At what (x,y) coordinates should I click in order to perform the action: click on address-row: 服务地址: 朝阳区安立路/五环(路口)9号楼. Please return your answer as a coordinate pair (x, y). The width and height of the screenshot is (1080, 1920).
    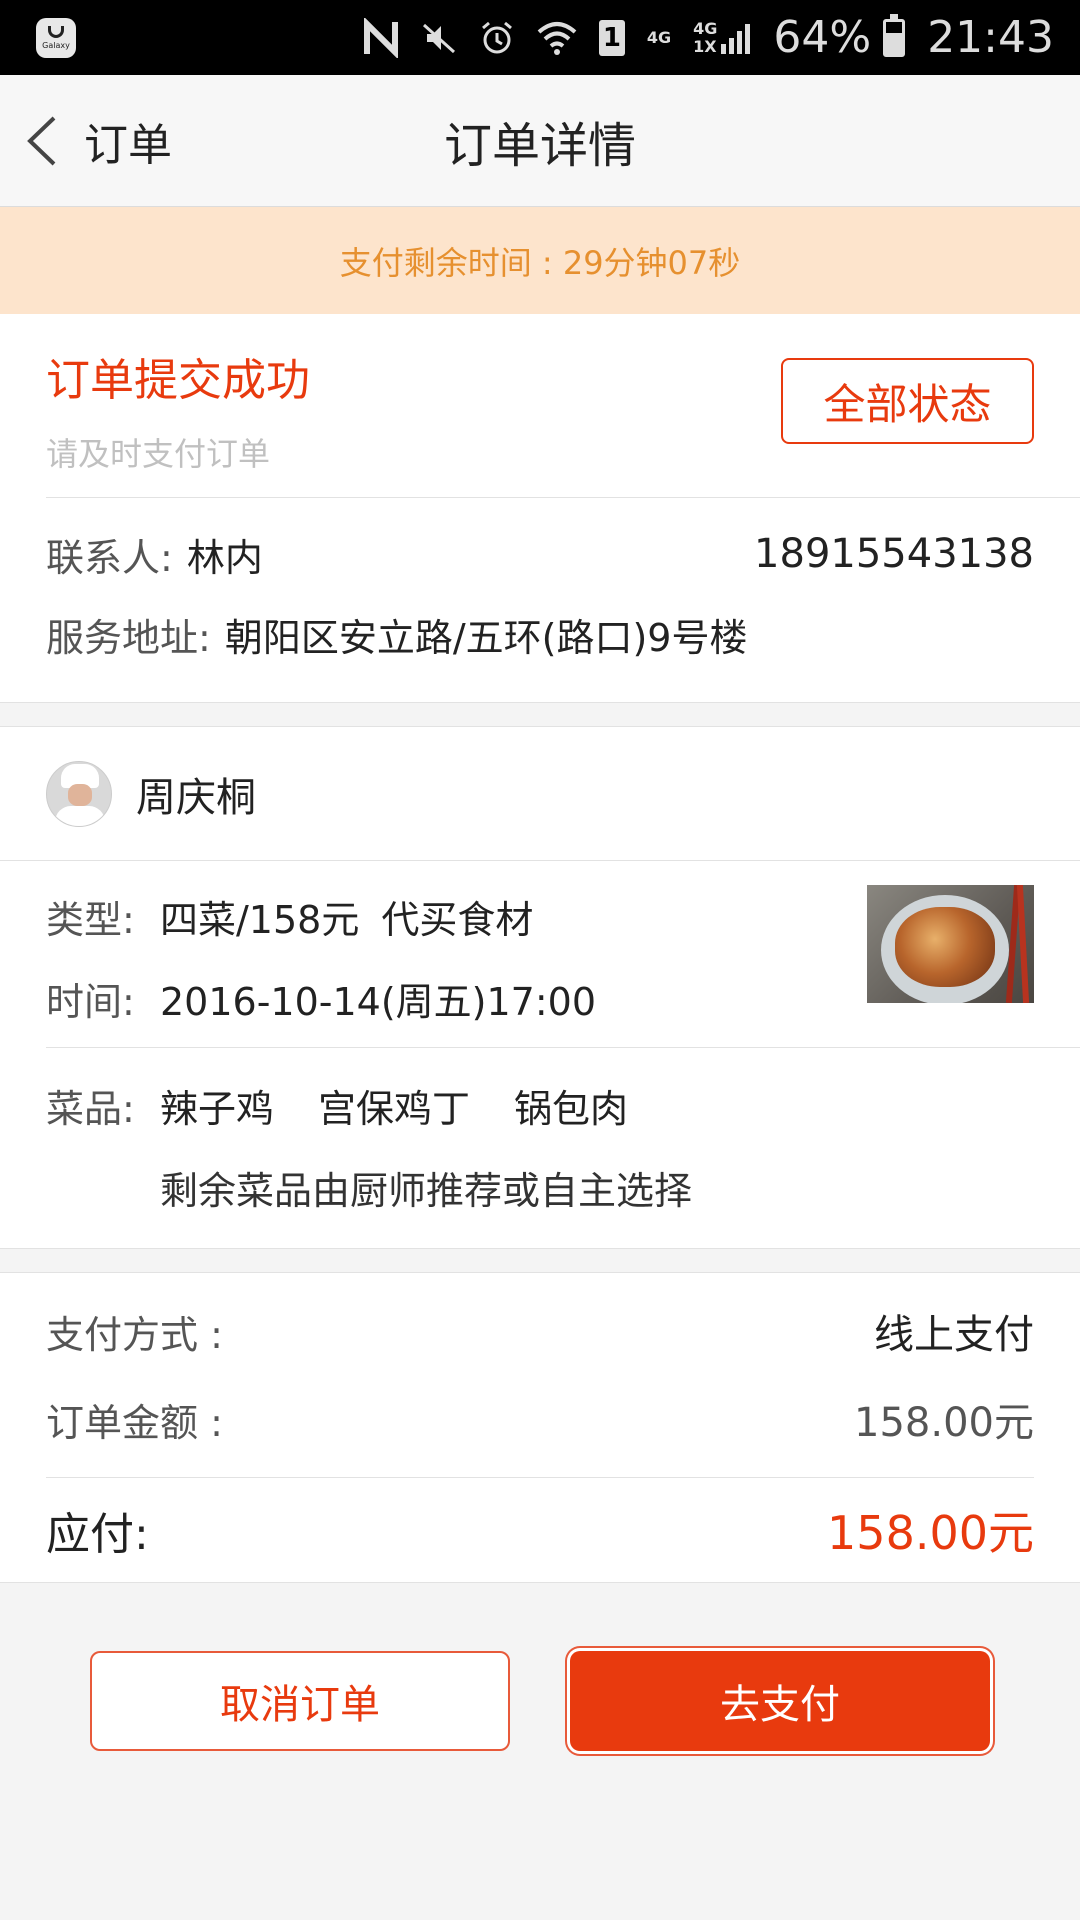
    Looking at the image, I should click on (540, 634).